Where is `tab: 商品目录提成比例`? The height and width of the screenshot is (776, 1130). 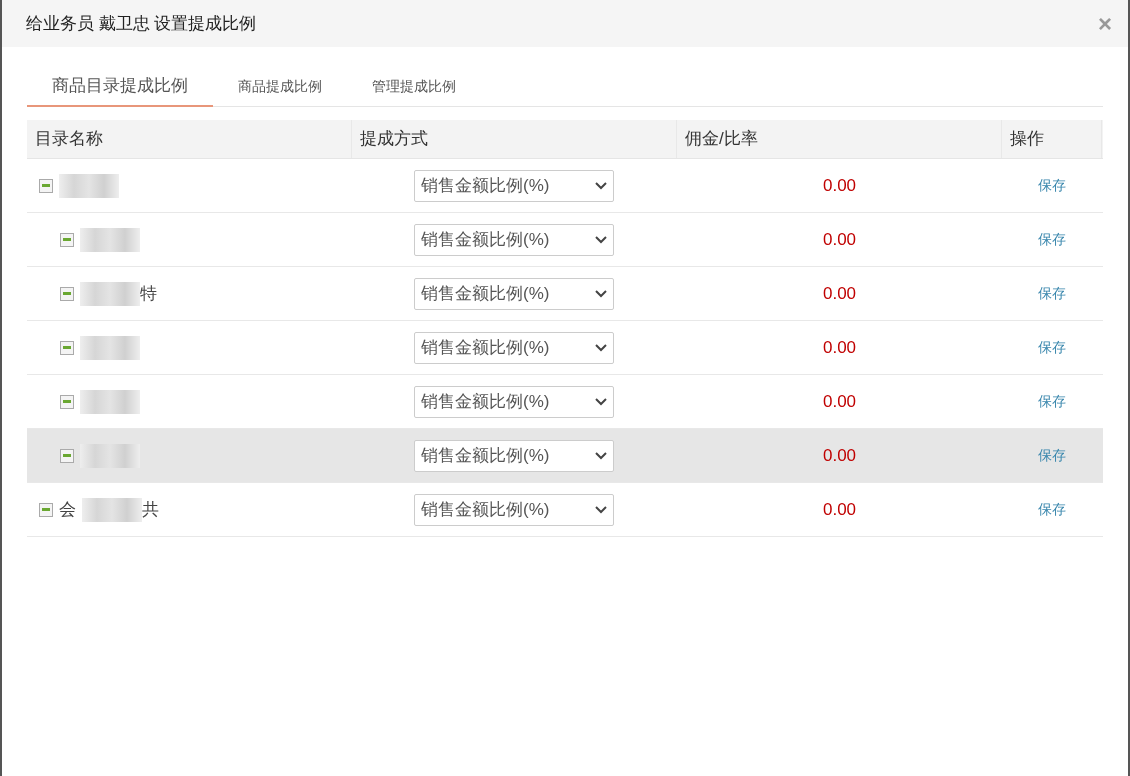
tab: 商品目录提成比例 is located at coordinates (120, 87).